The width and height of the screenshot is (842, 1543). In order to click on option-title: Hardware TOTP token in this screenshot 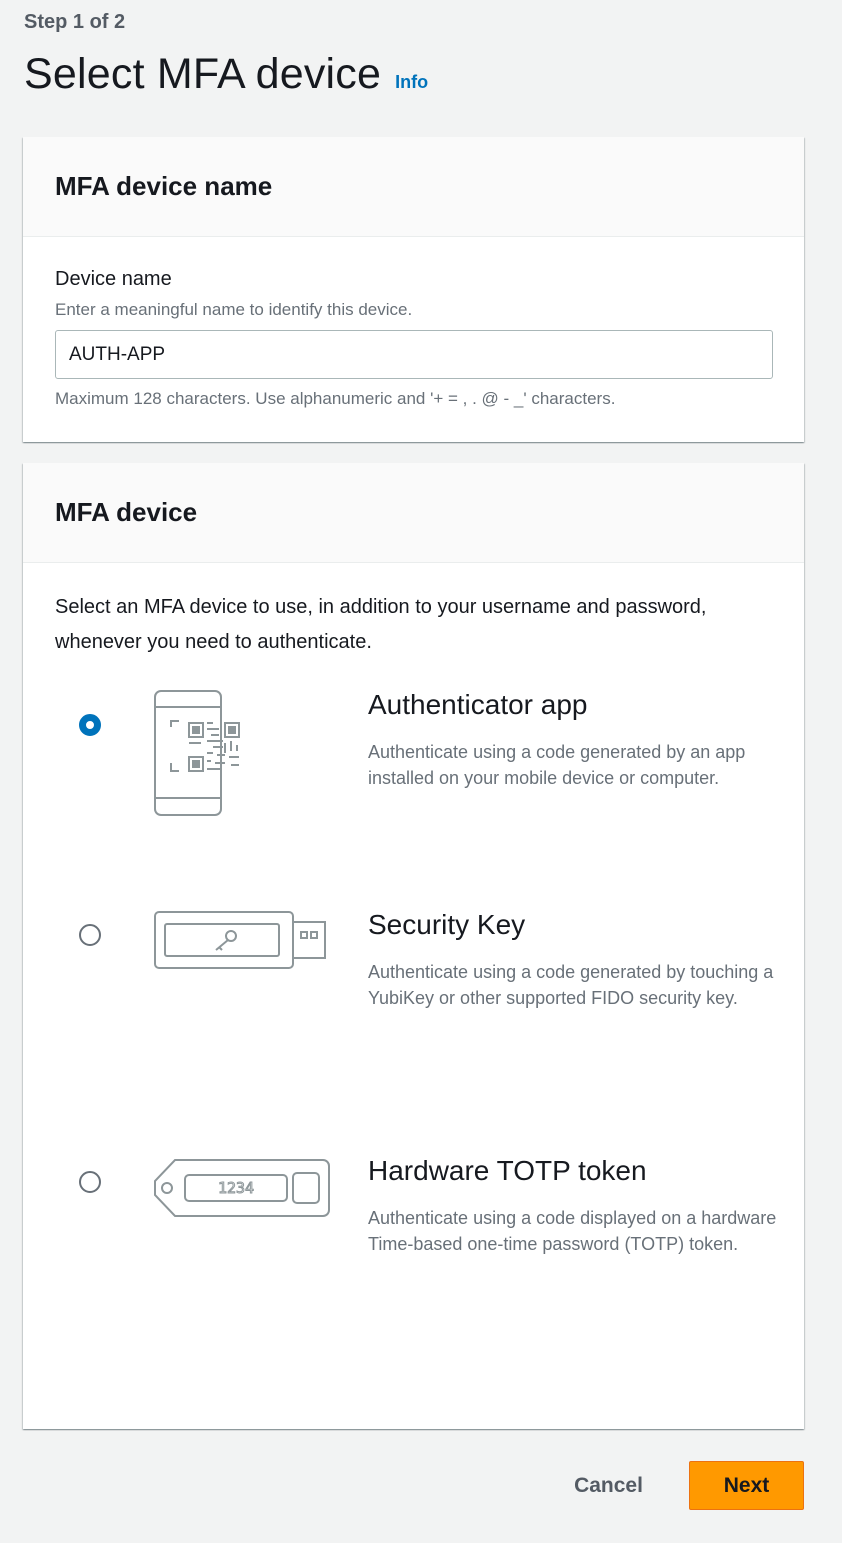, I will do `click(507, 1170)`.